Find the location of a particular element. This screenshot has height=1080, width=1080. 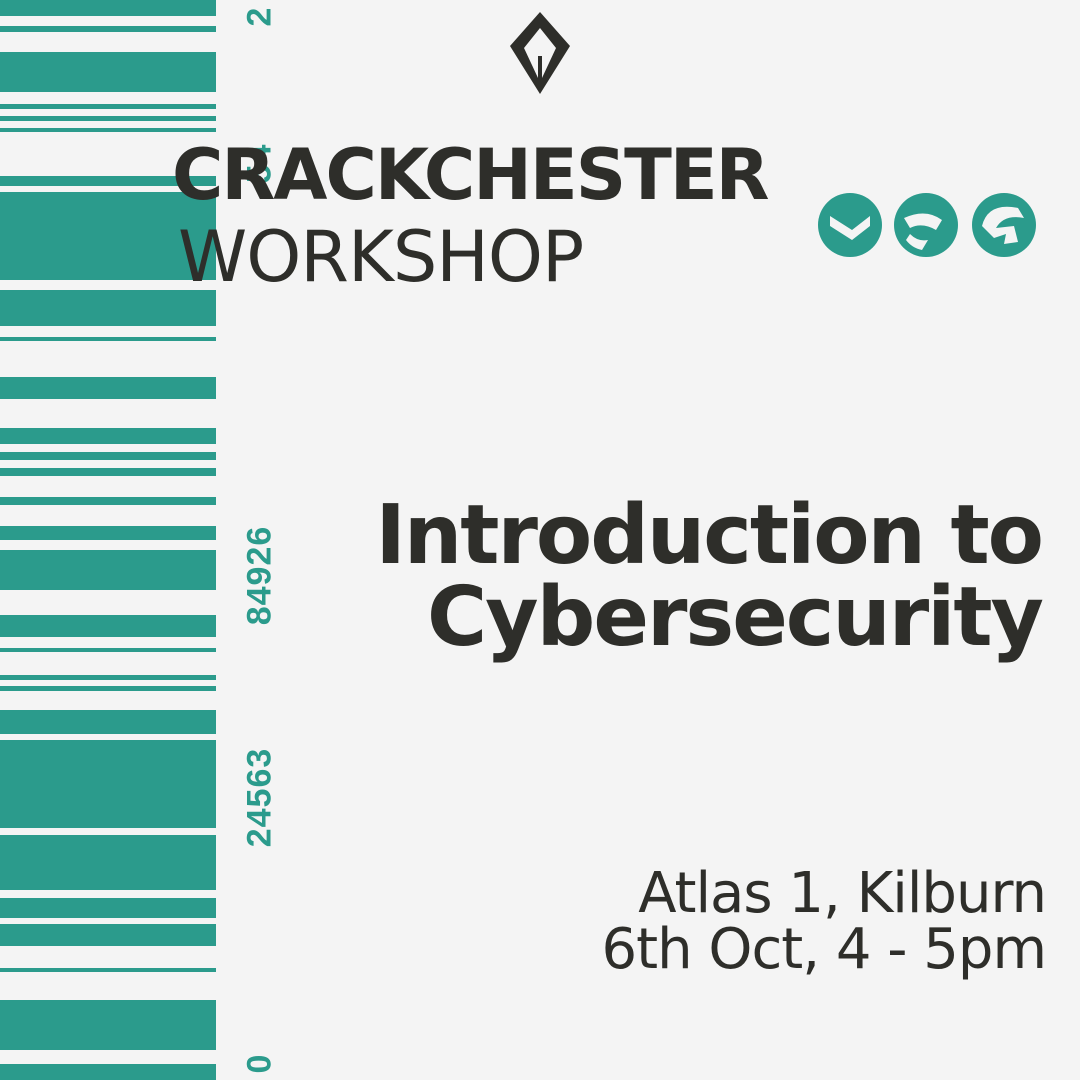

event-details: Atlas 1, Kilburn 6th Oct, 4 - 5pm is located at coordinates (746, 921).